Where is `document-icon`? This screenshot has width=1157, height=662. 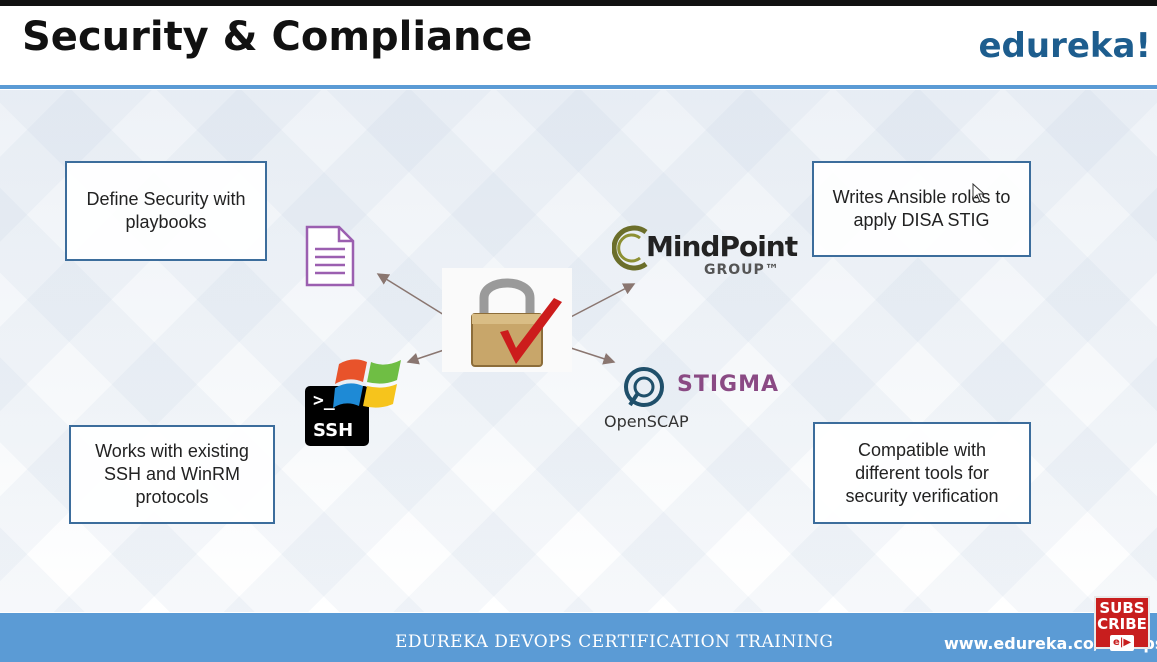 document-icon is located at coordinates (330, 256).